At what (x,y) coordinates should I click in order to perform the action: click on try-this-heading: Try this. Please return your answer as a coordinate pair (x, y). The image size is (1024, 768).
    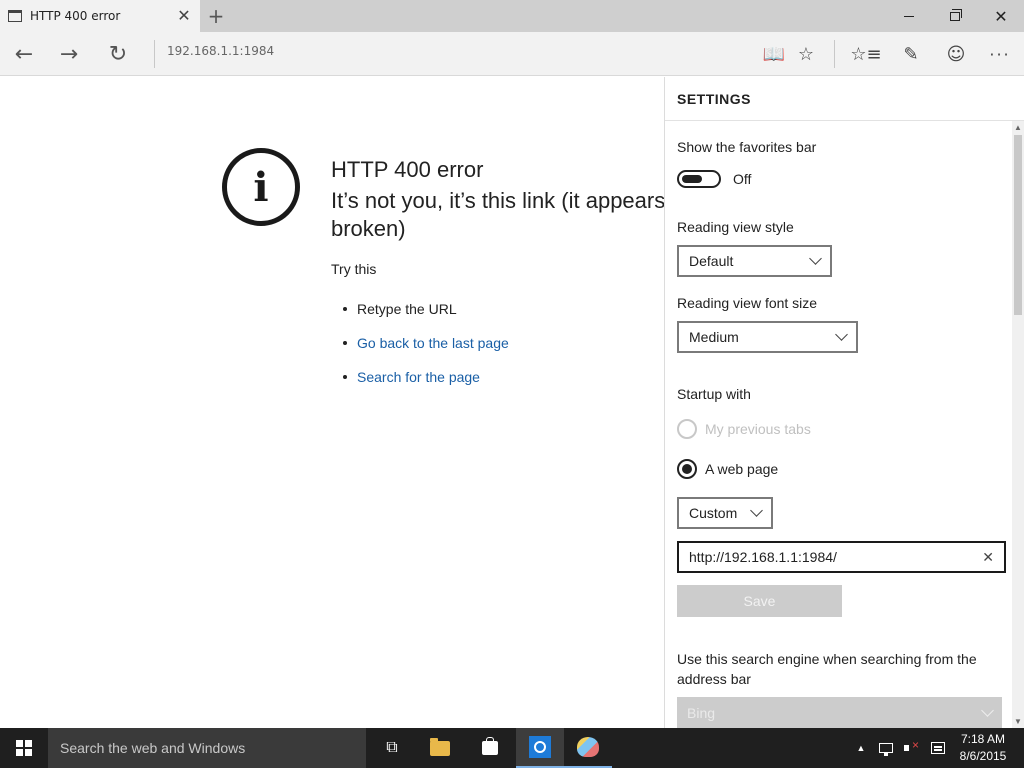
    Looking at the image, I should click on (354, 269).